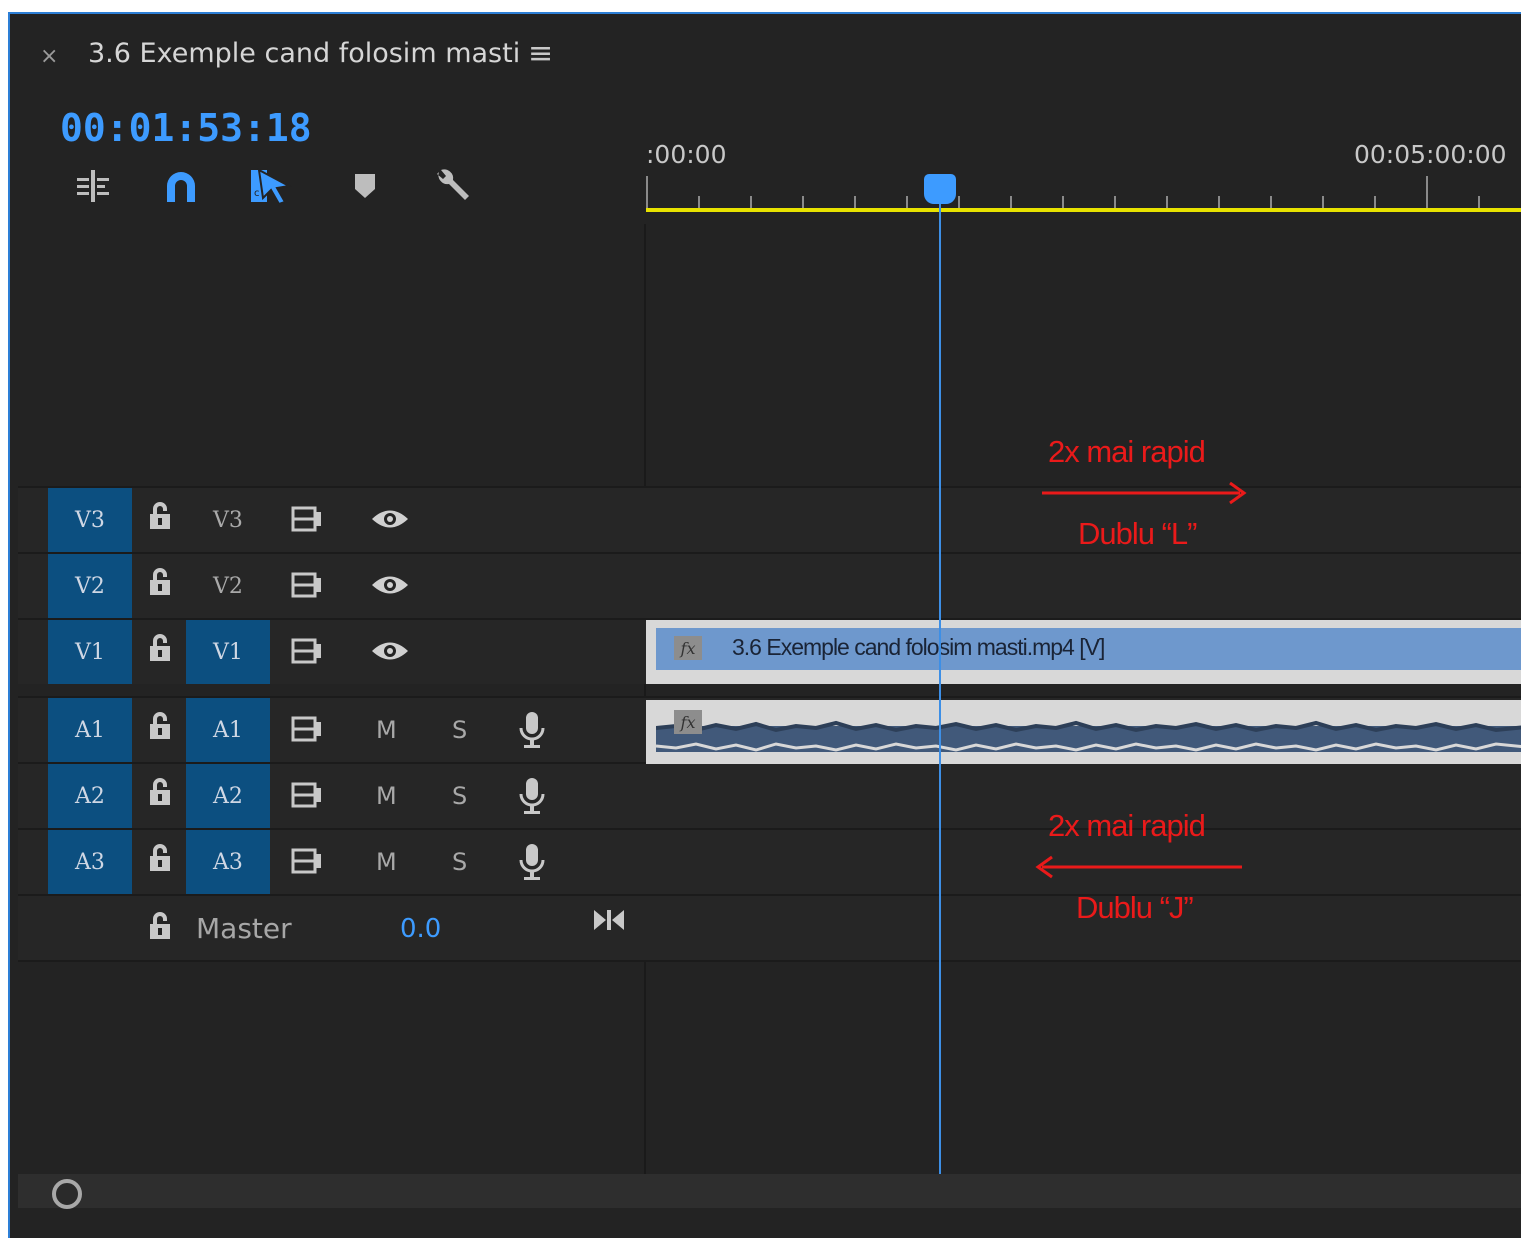 The width and height of the screenshot is (1521, 1238). Describe the element at coordinates (181, 186) in the screenshot. I see `snap-magnet-icon` at that location.